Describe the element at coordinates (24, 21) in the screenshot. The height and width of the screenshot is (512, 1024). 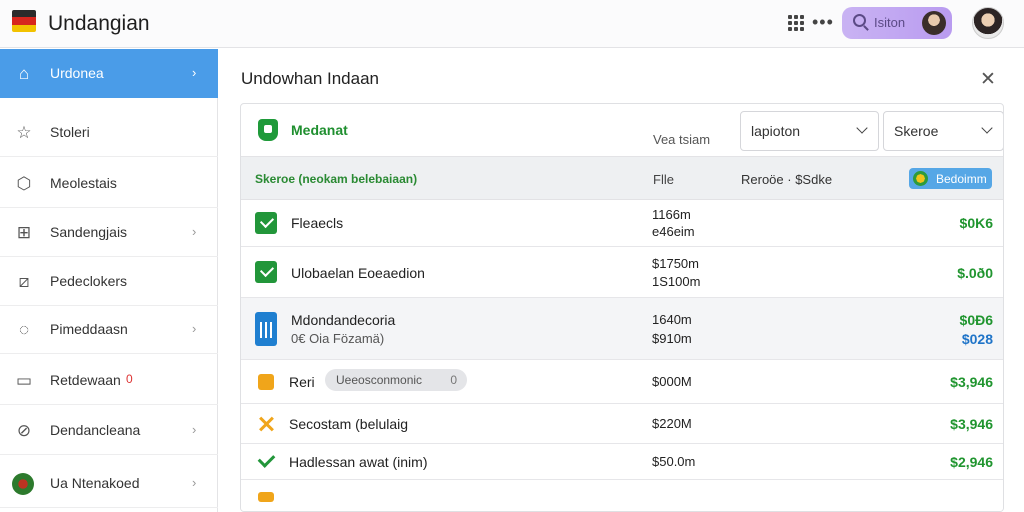
I see `app-logo-flag` at that location.